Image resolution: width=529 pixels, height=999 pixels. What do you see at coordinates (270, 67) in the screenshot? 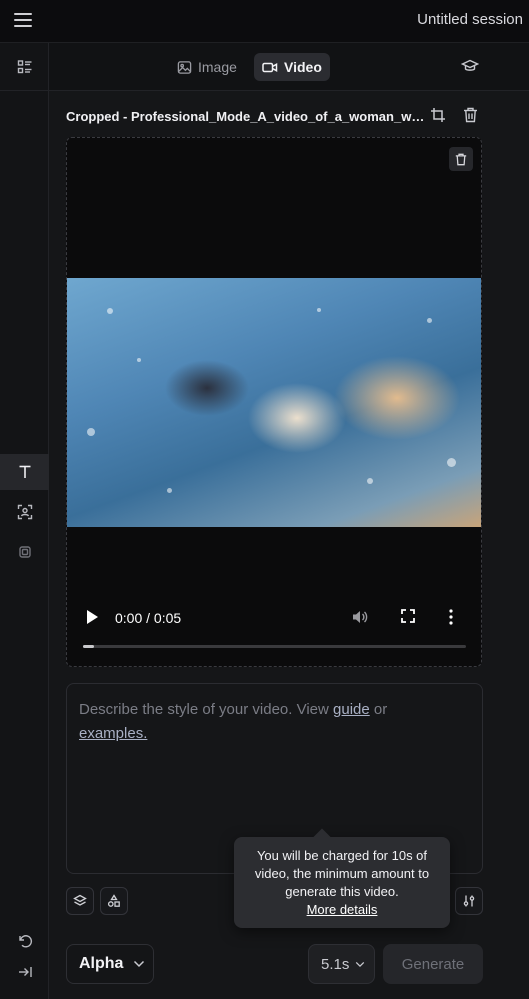
I see `video-camera-icon` at bounding box center [270, 67].